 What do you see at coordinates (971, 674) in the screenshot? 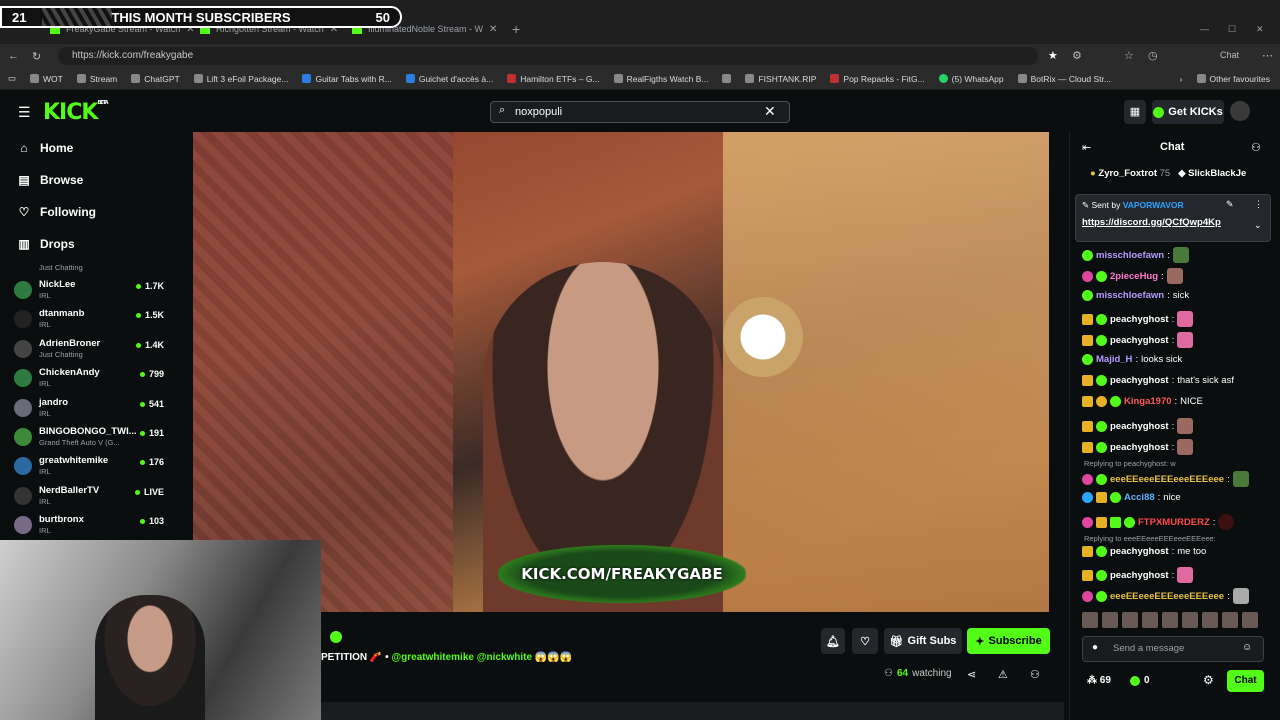
I see `share-icon: ⋖` at bounding box center [971, 674].